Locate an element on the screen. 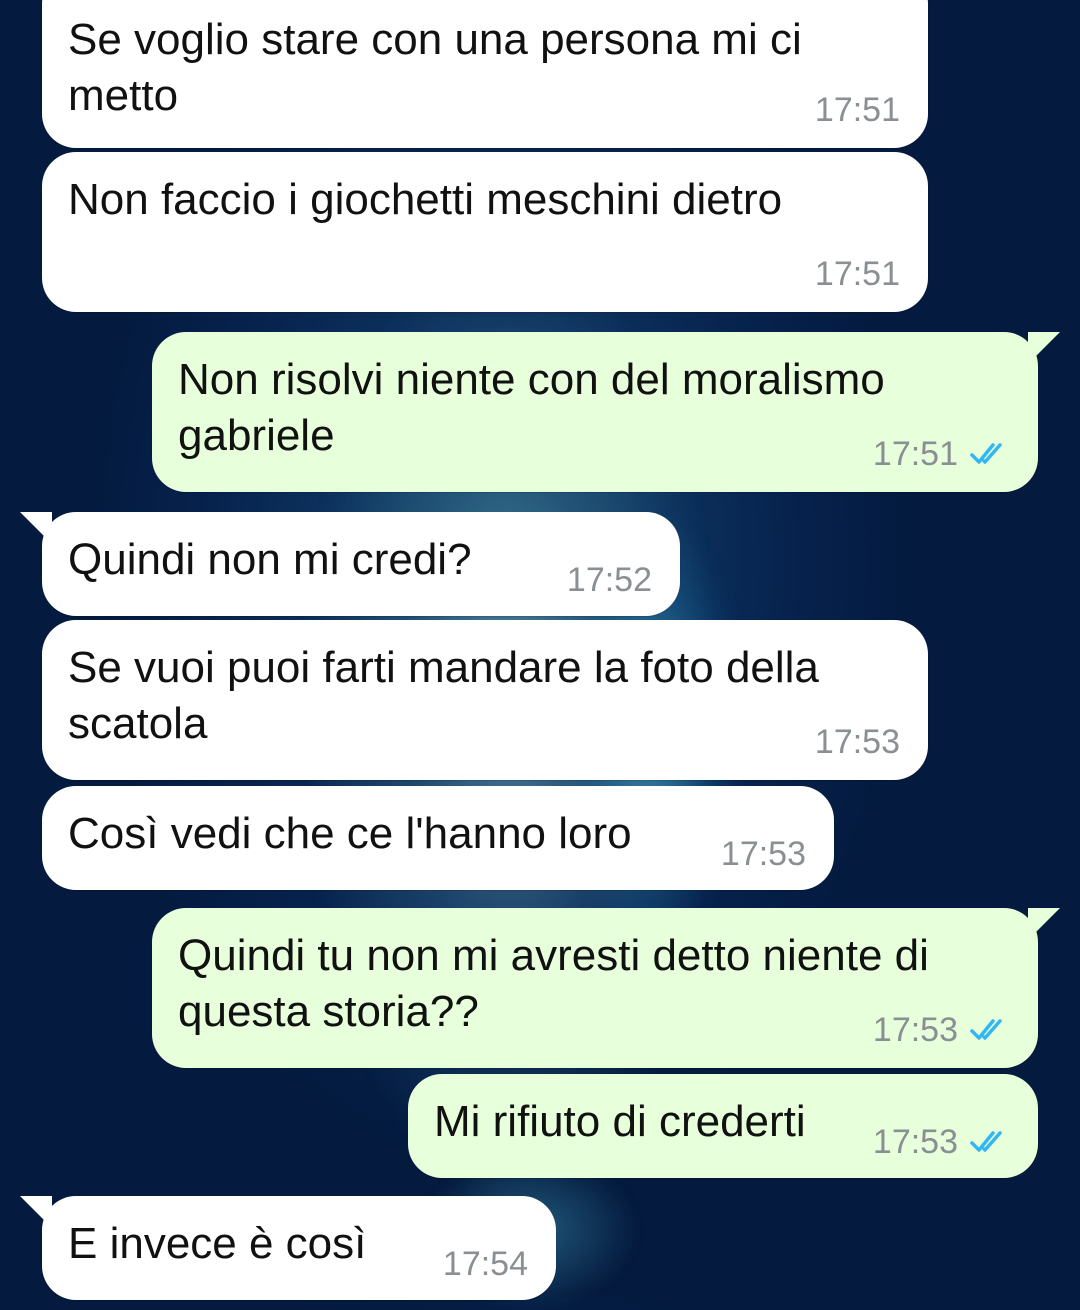  message-time: 17:52 is located at coordinates (609, 580).